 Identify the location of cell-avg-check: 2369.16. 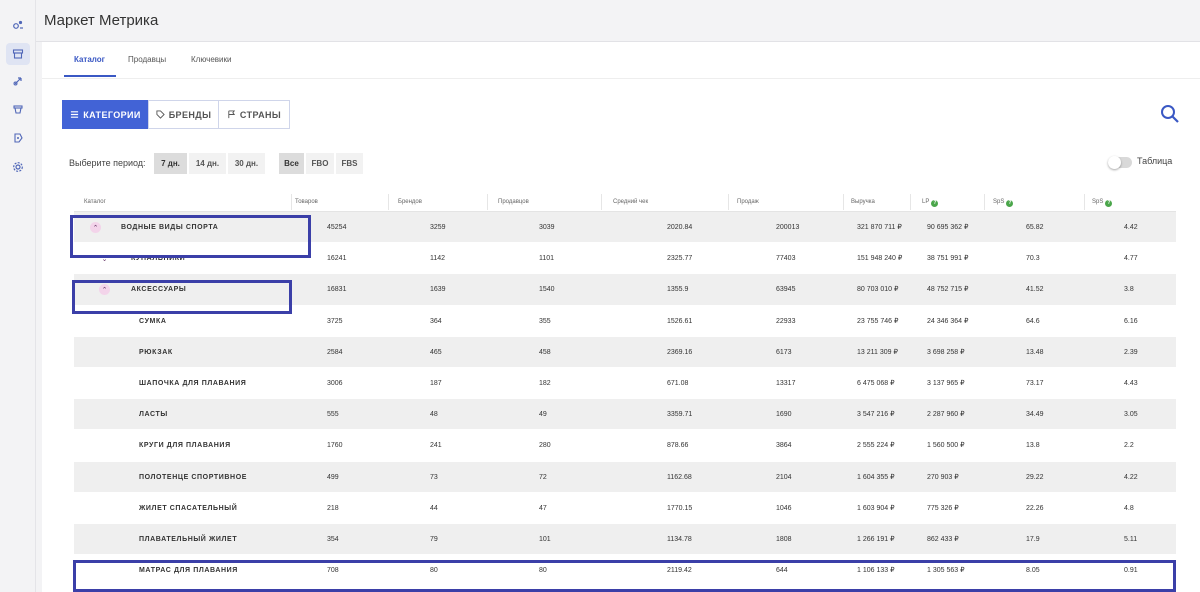
(680, 352).